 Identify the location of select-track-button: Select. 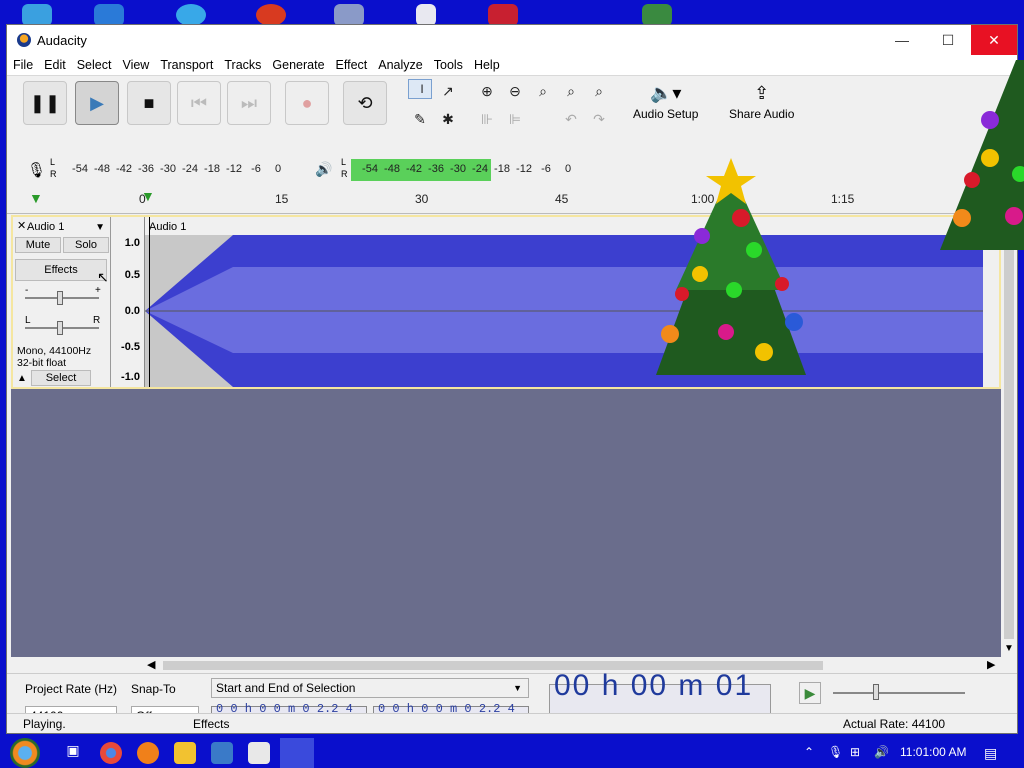
(61, 378).